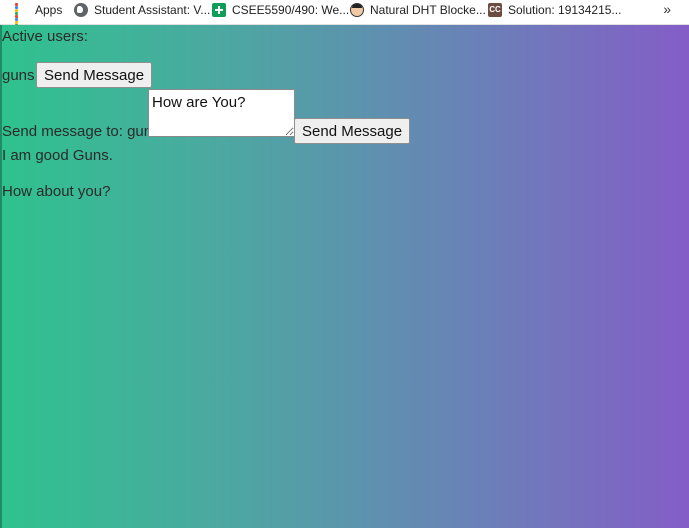  What do you see at coordinates (18, 75) in the screenshot?
I see `user-name: guns` at bounding box center [18, 75].